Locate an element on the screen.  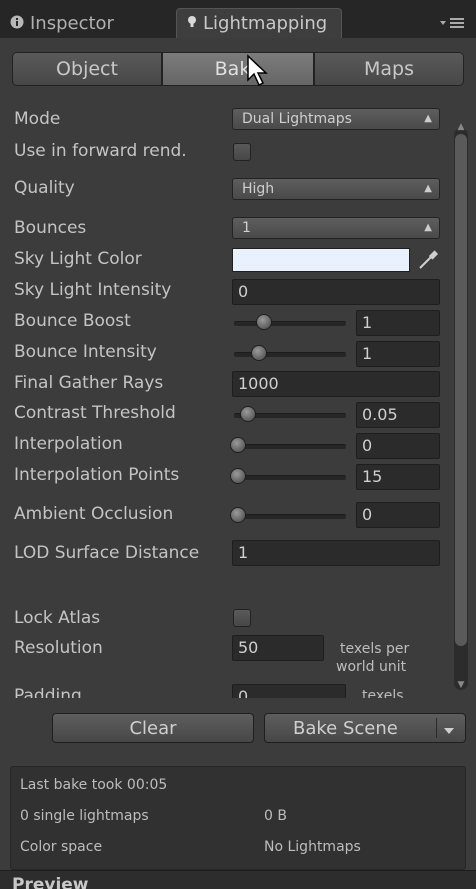
bounce-boost-label: Bounce Boost is located at coordinates (72, 321).